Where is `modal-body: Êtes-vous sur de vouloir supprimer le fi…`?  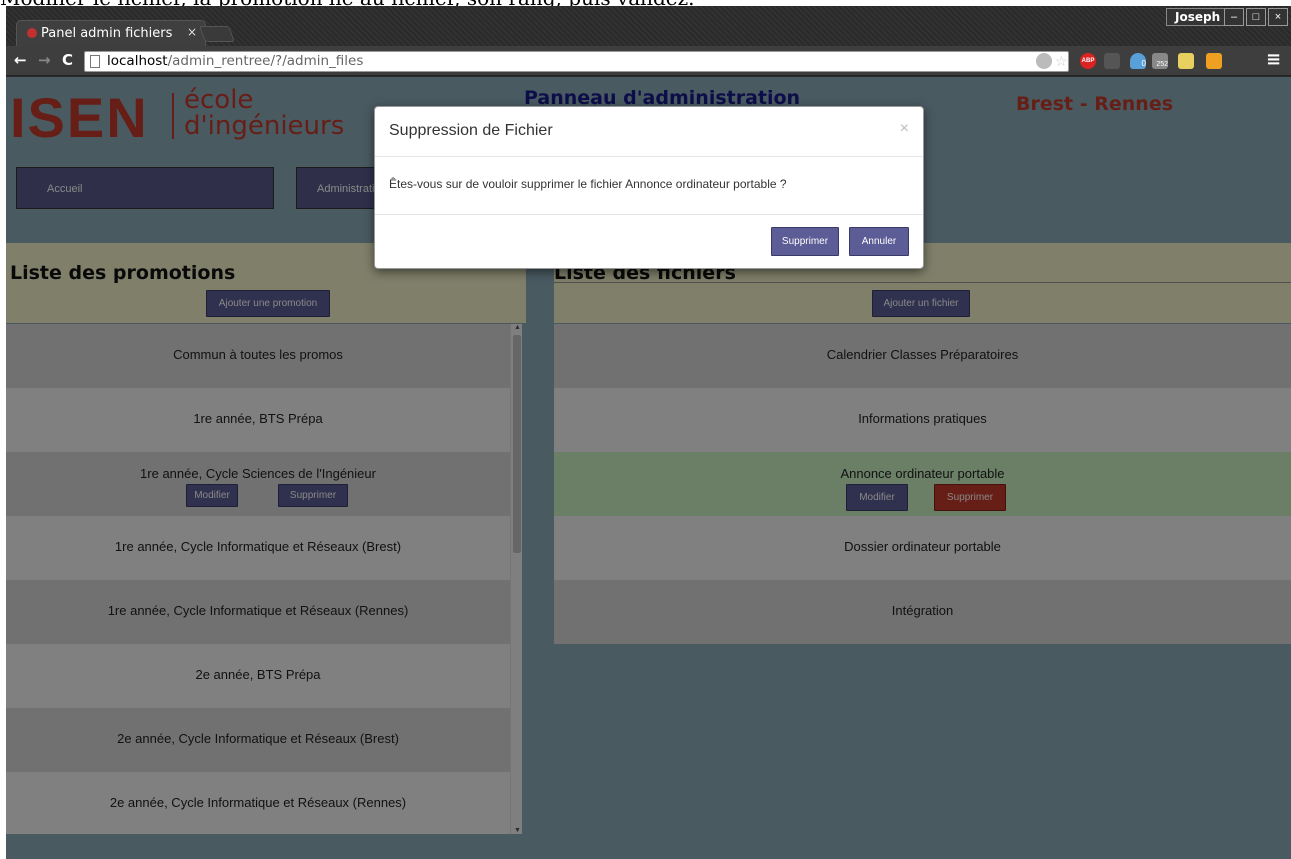 modal-body: Êtes-vous sur de vouloir supprimer le fi… is located at coordinates (649, 186).